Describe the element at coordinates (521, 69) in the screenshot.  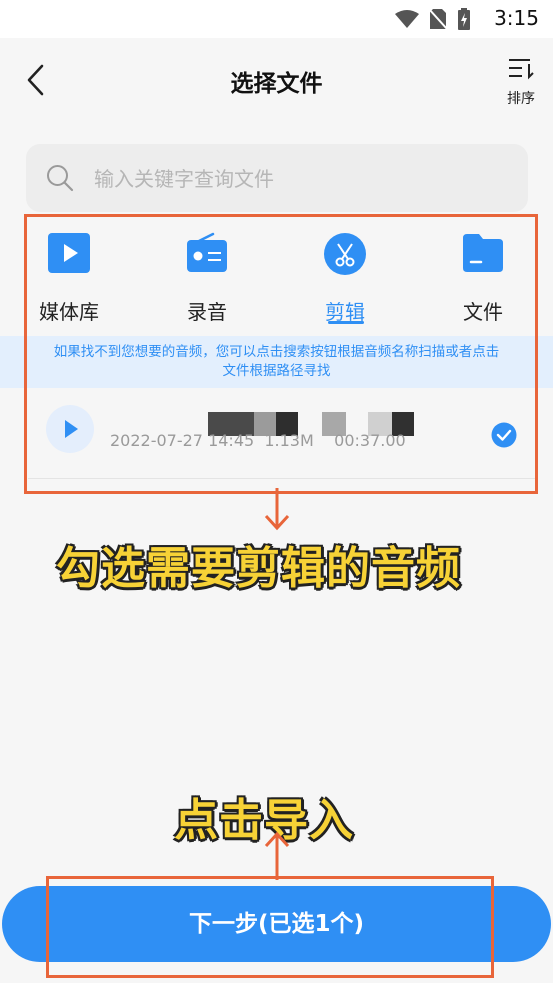
I see `sort-icon` at that location.